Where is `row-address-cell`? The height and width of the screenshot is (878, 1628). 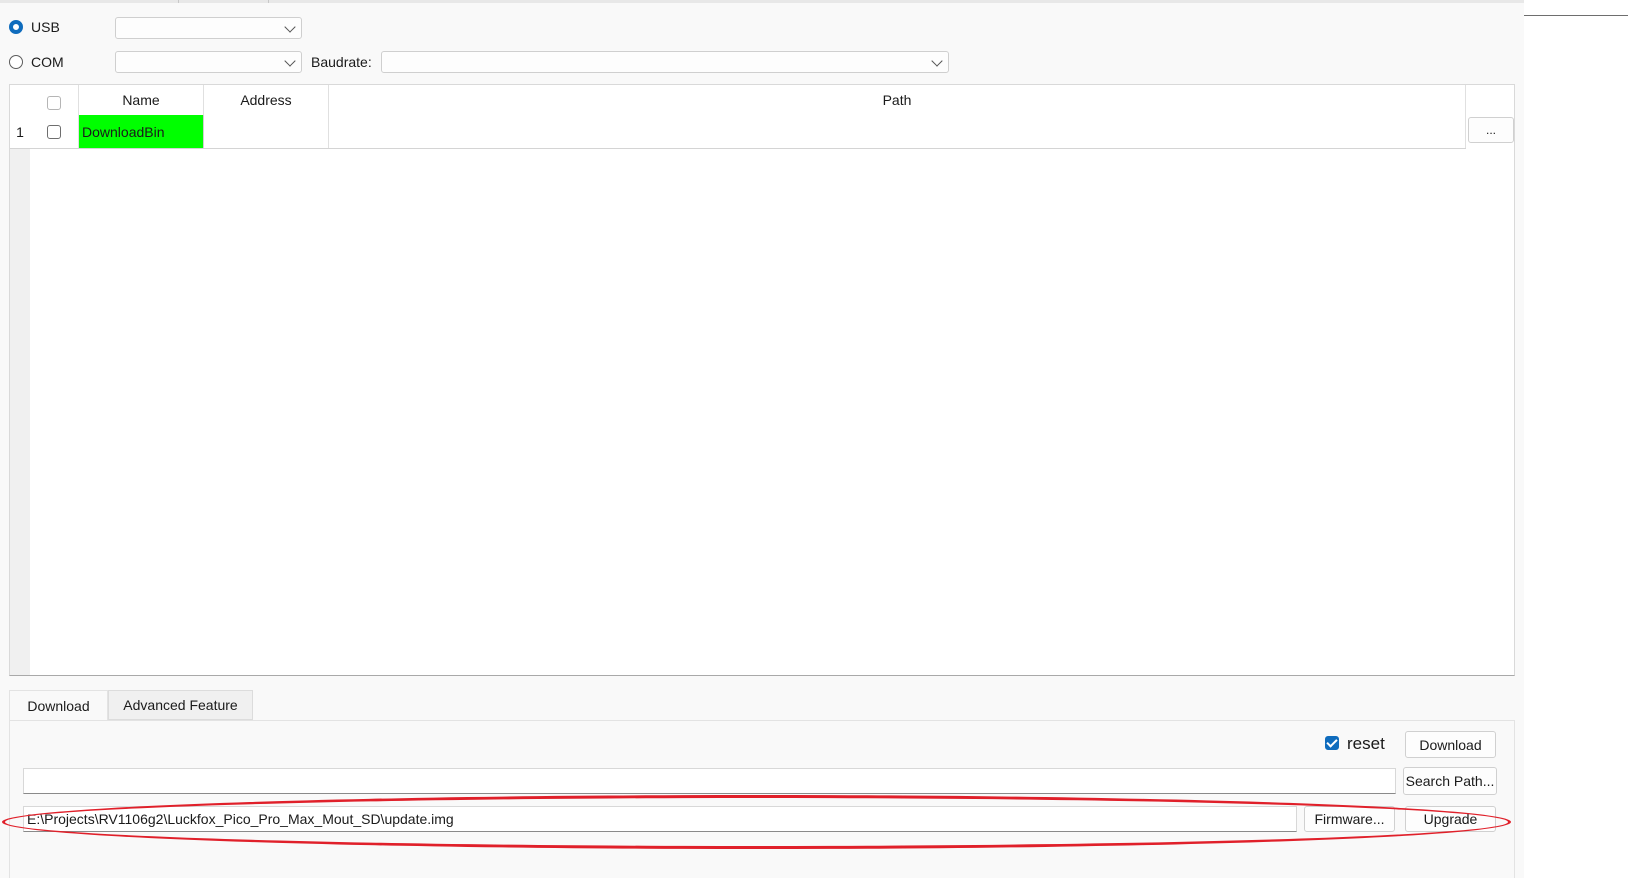
row-address-cell is located at coordinates (266, 131).